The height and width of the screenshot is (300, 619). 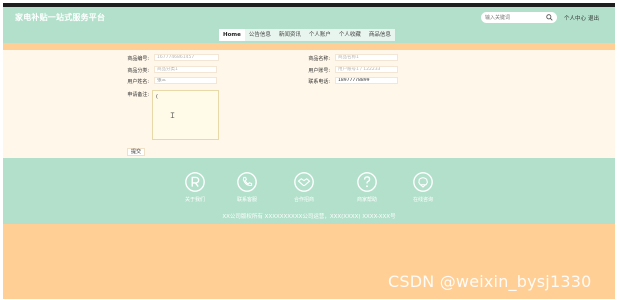 I want to click on user-account-label: 用户账号:, so click(x=319, y=71).